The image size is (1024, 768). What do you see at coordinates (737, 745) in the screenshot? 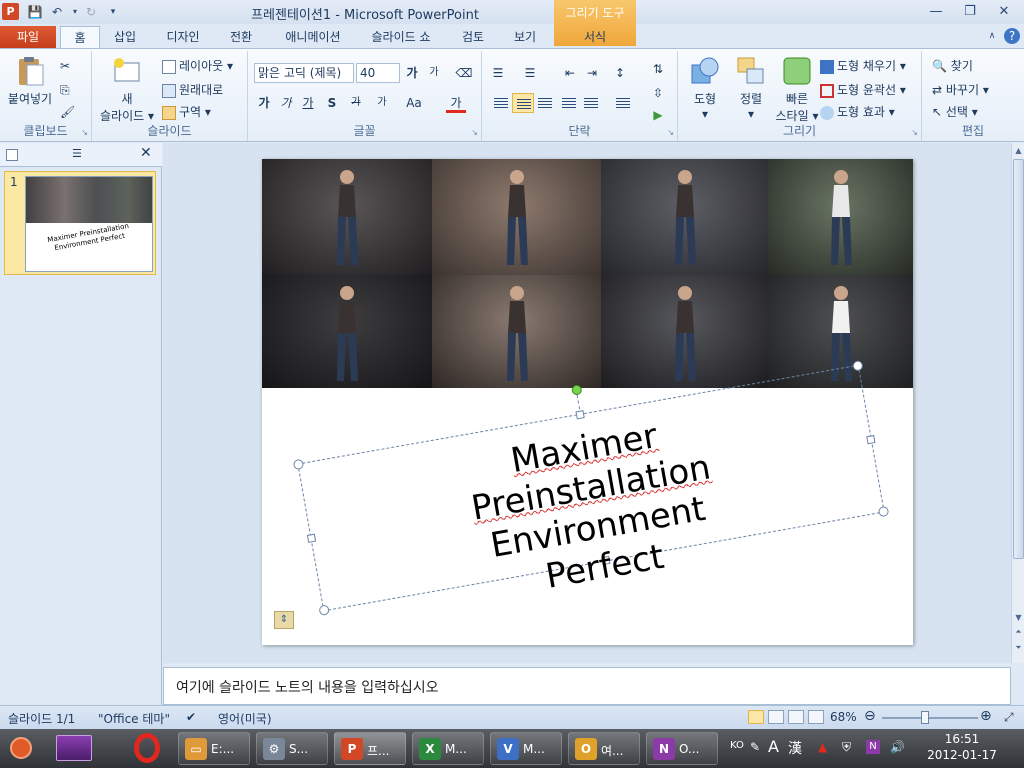
I see `input-language: KO` at bounding box center [737, 745].